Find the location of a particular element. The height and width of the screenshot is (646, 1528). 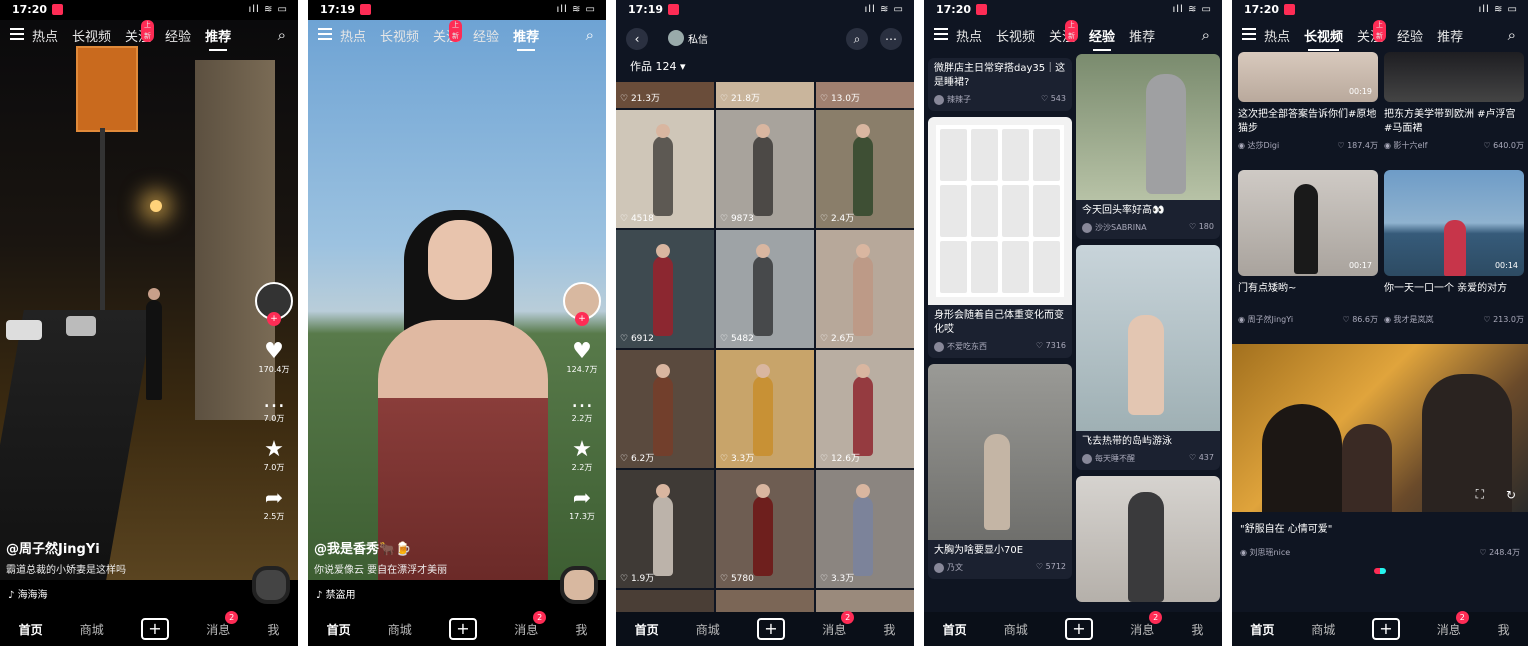

like-button: ♥ 170.4万 is located at coordinates (274, 357).